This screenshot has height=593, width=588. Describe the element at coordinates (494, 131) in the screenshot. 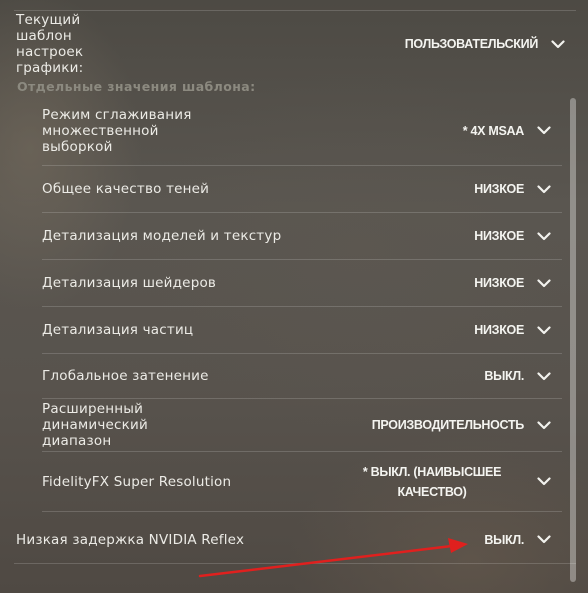

I see `setting-value: * 4X MSAA` at that location.